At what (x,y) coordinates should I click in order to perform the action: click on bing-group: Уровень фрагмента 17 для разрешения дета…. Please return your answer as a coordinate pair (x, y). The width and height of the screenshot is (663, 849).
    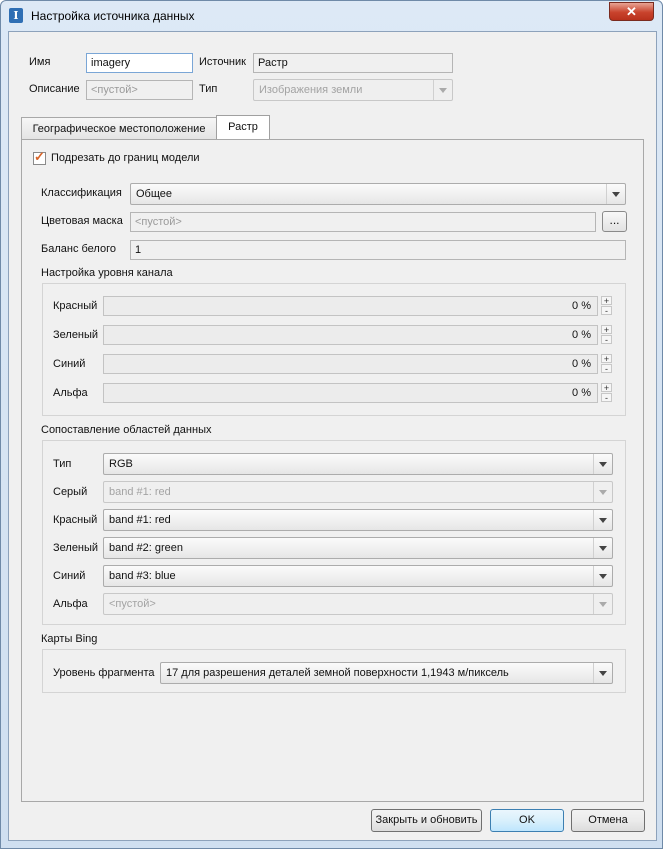
    Looking at the image, I should click on (334, 671).